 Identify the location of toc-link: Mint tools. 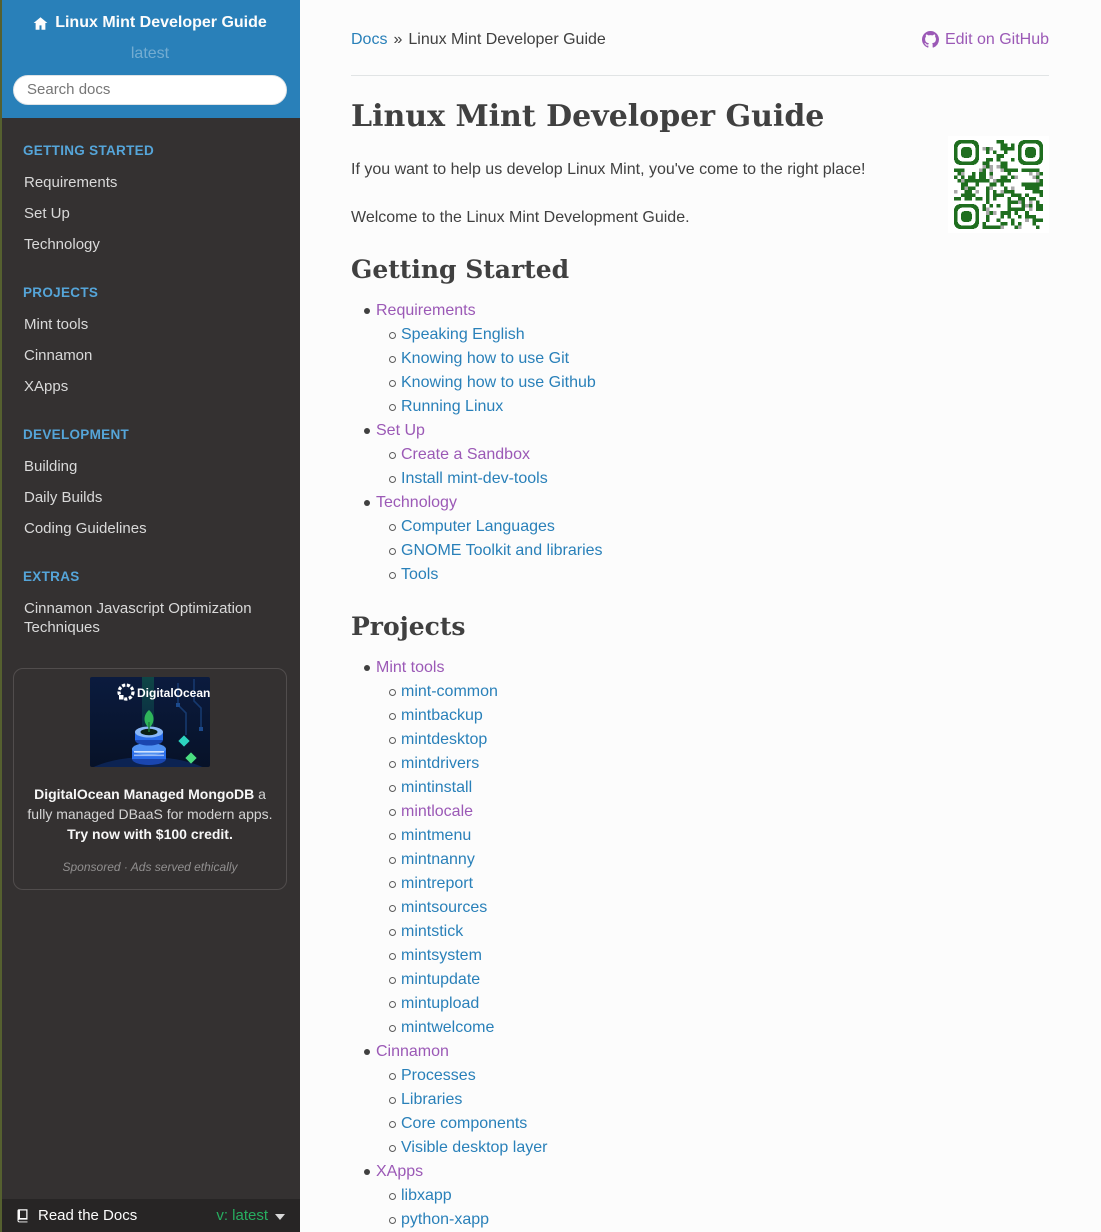
(410, 667).